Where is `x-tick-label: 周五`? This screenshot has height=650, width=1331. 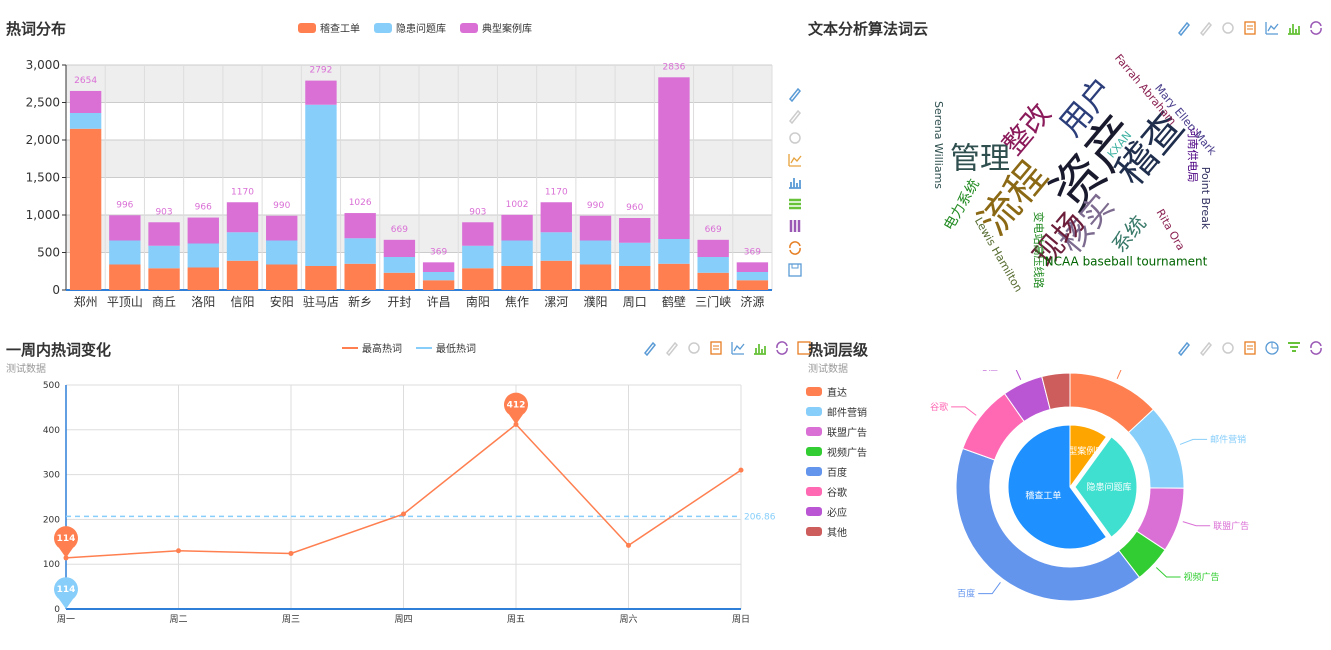
x-tick-label: 周五 is located at coordinates (516, 619).